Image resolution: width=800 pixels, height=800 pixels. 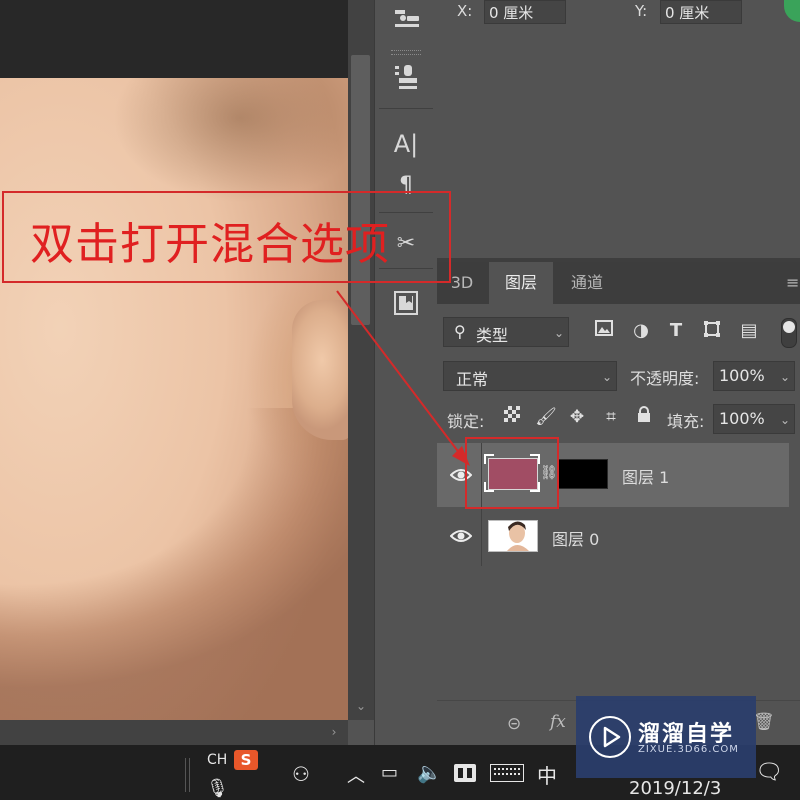 I want to click on ear-shape, so click(x=320, y=370).